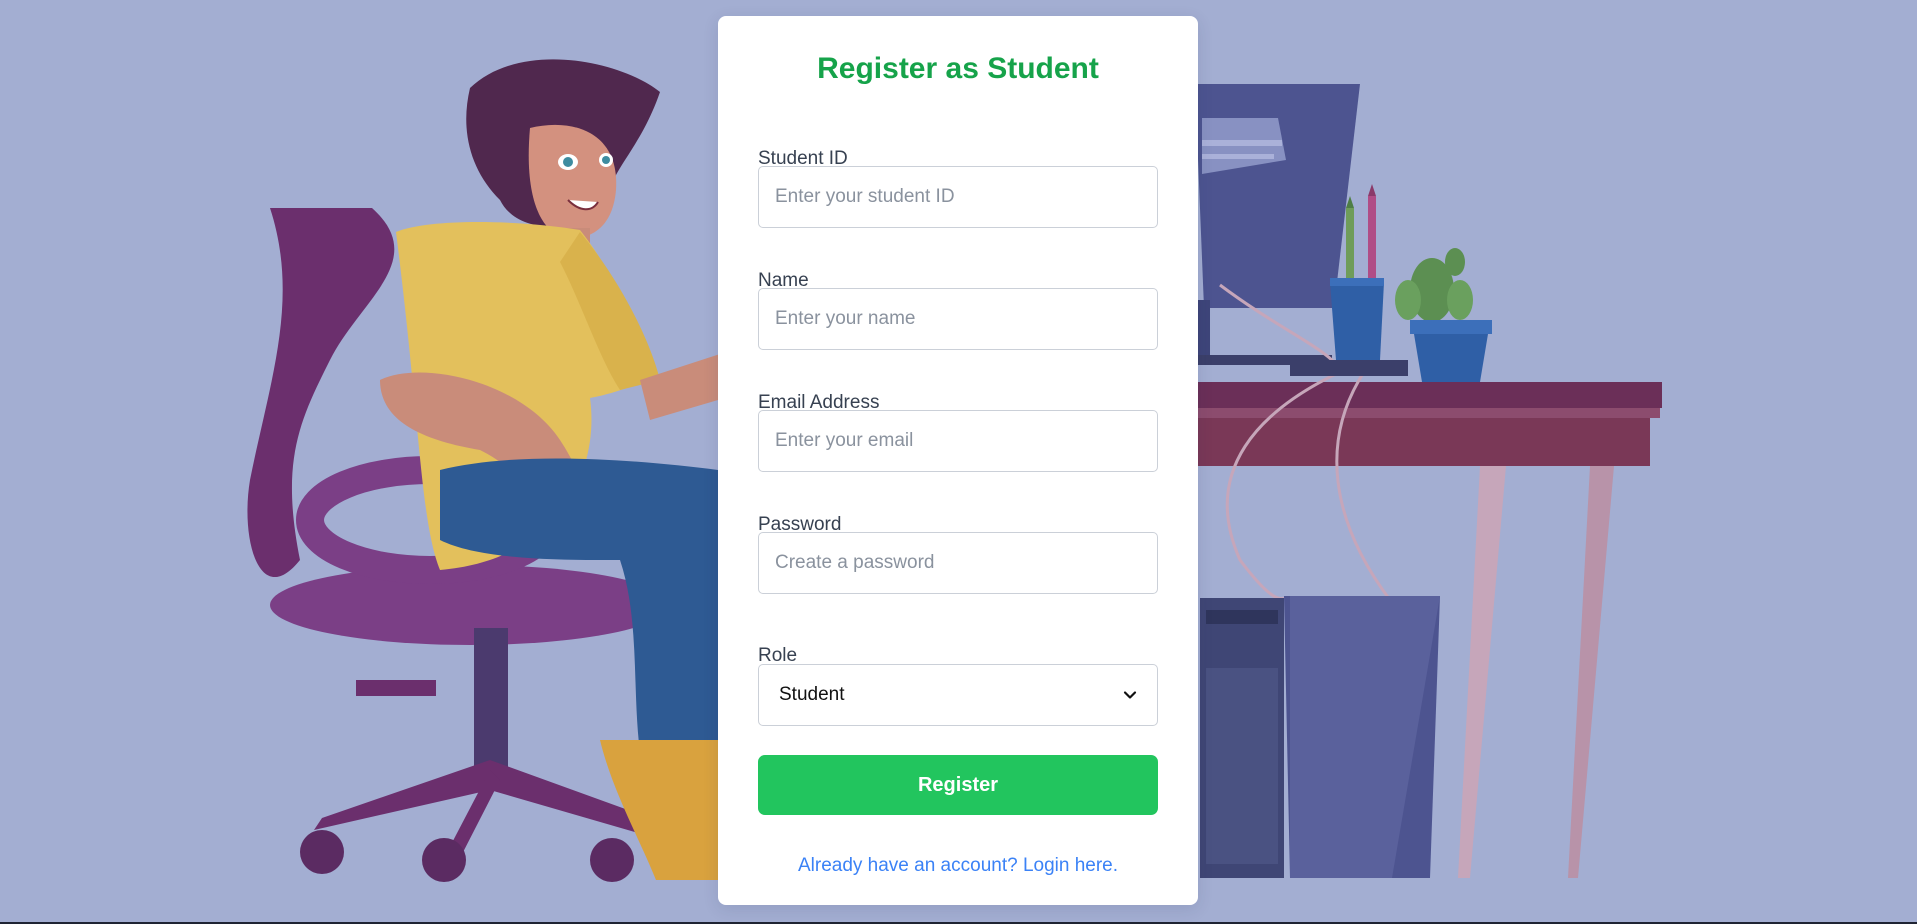 This screenshot has height=924, width=1917. I want to click on chevron-down-icon, so click(1130, 695).